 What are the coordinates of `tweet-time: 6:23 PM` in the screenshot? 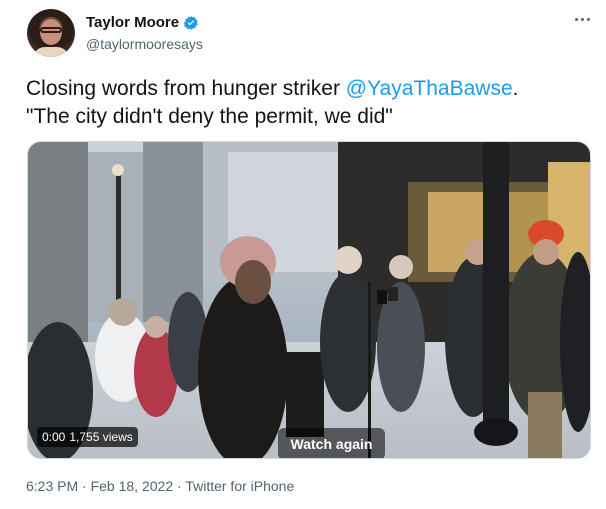 It's located at (52, 486).